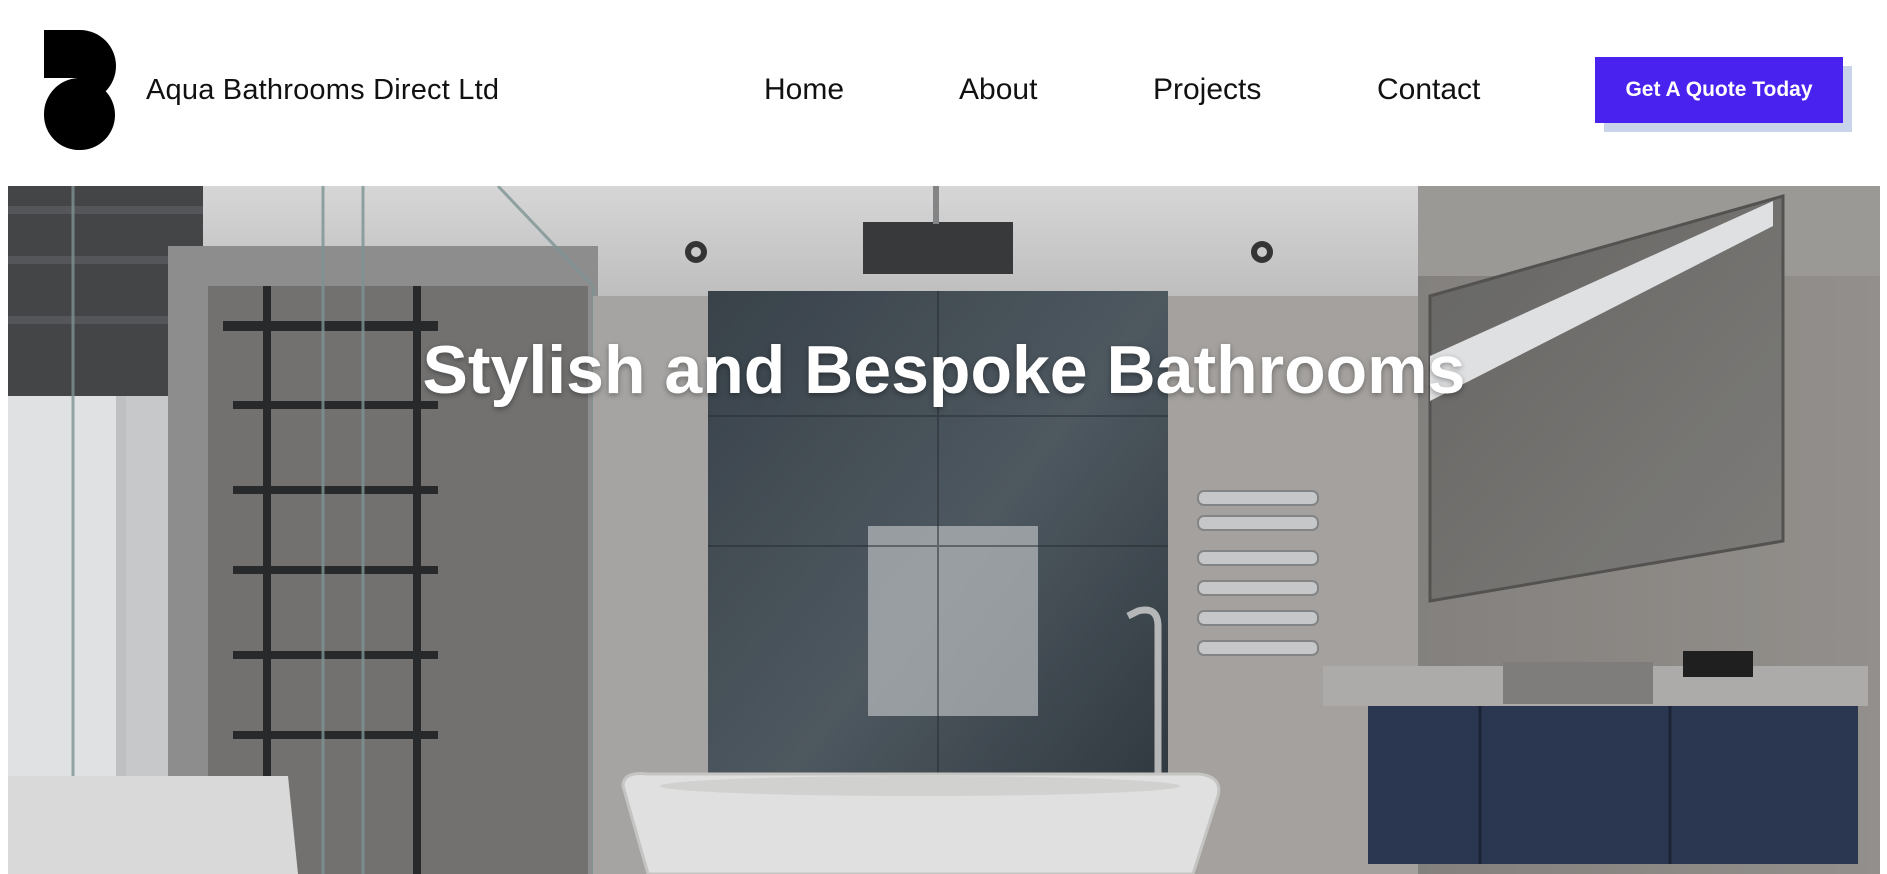 The width and height of the screenshot is (1887, 874). What do you see at coordinates (1719, 90) in the screenshot?
I see `get-quote-button: Get A Quote Today` at bounding box center [1719, 90].